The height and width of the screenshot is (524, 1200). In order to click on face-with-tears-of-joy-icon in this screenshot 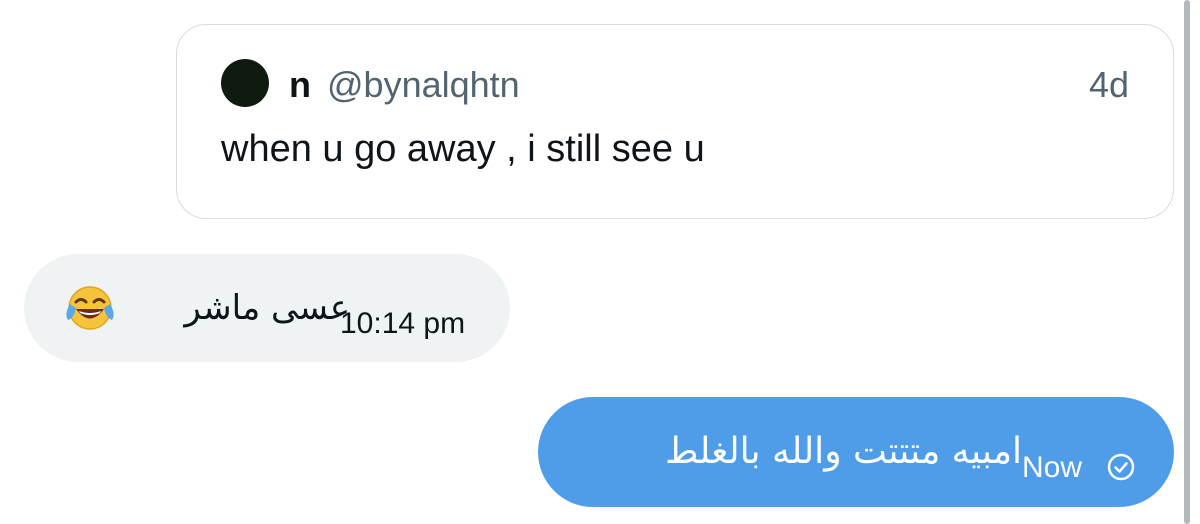, I will do `click(90, 308)`.